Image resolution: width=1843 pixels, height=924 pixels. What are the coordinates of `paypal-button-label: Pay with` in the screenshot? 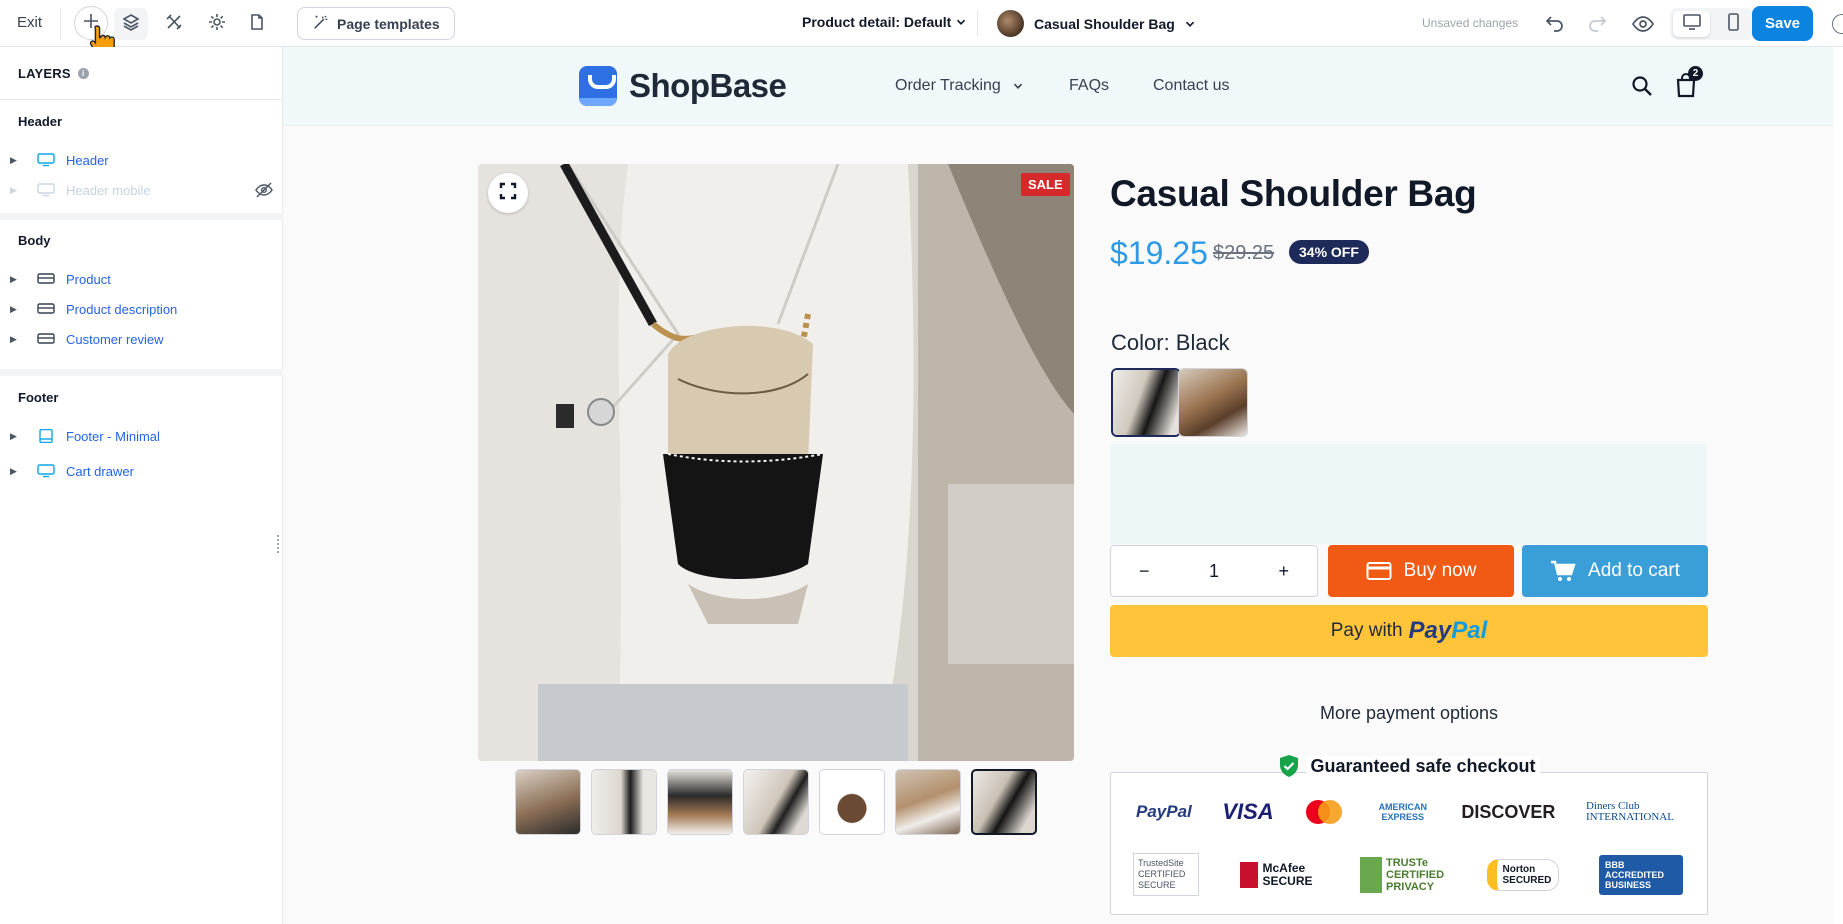 It's located at (1366, 630).